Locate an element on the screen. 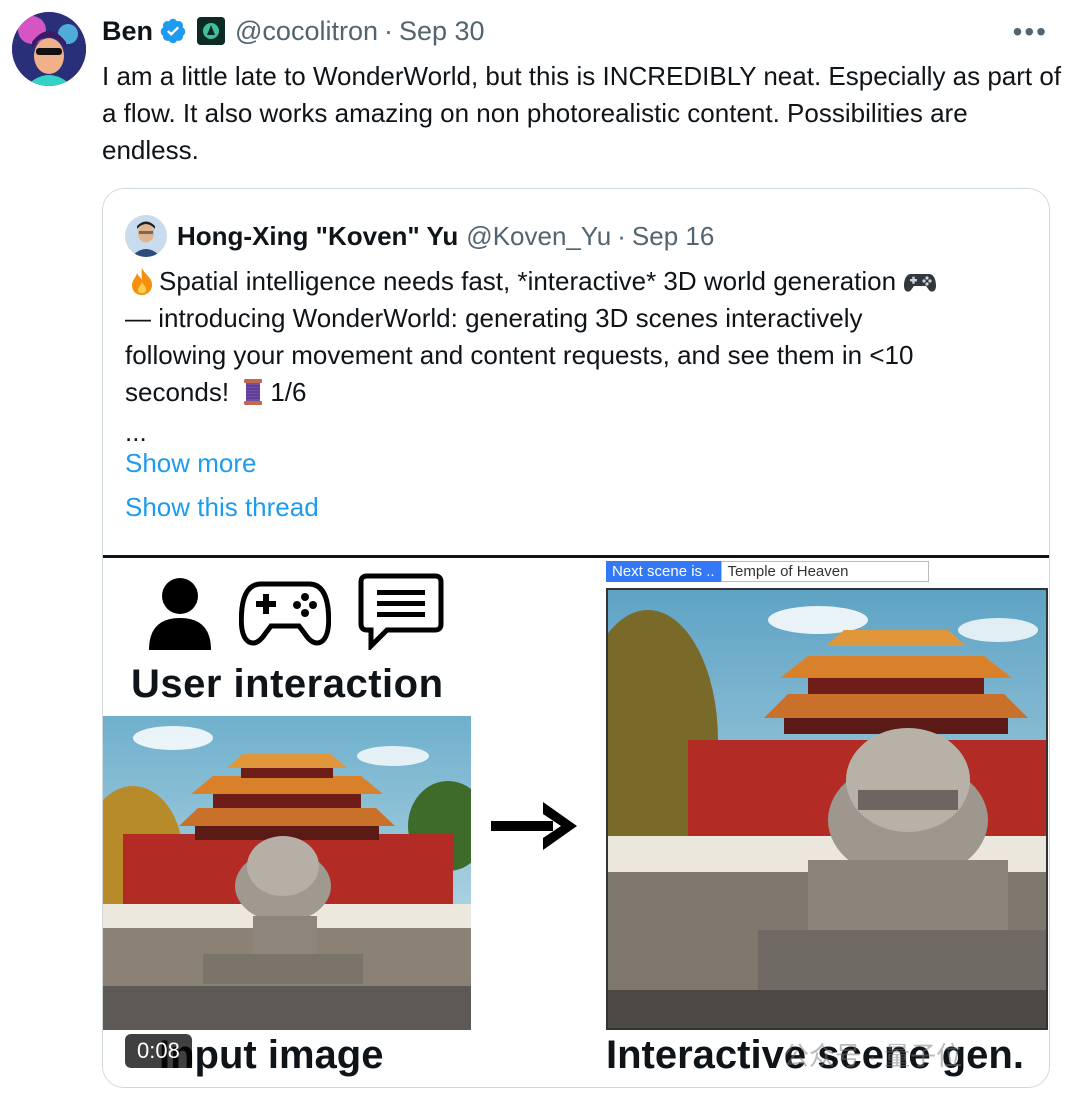 The height and width of the screenshot is (1098, 1080). verified-badge-icon is located at coordinates (173, 31).